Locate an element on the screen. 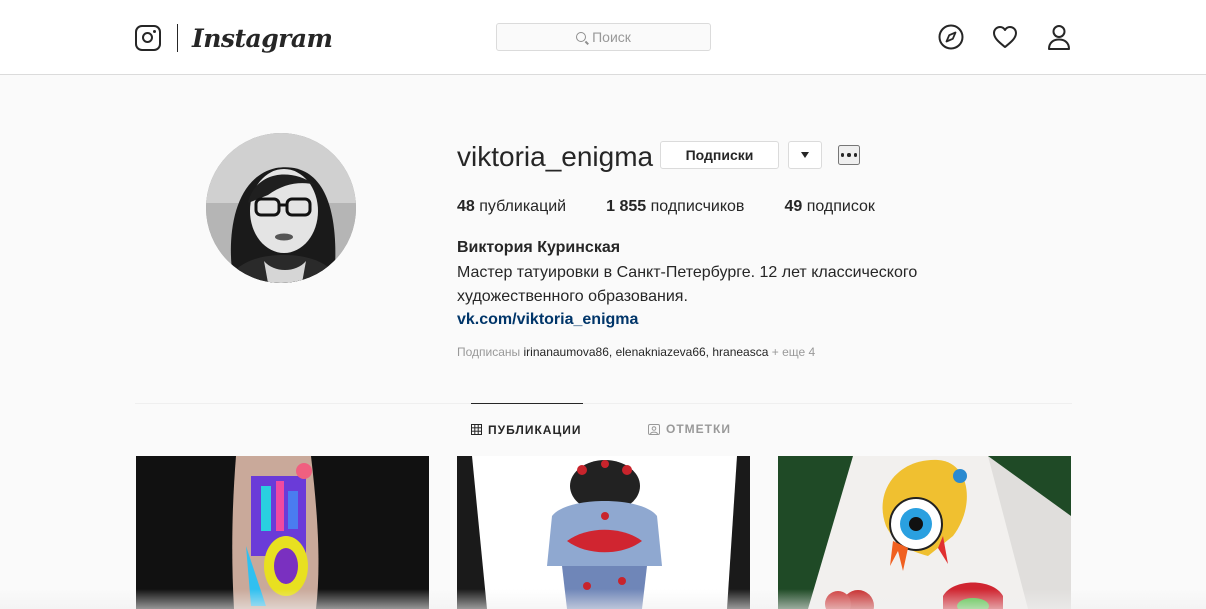 Image resolution: width=1206 pixels, height=609 pixels. instagram-logo: Instagram is located at coordinates (234, 38).